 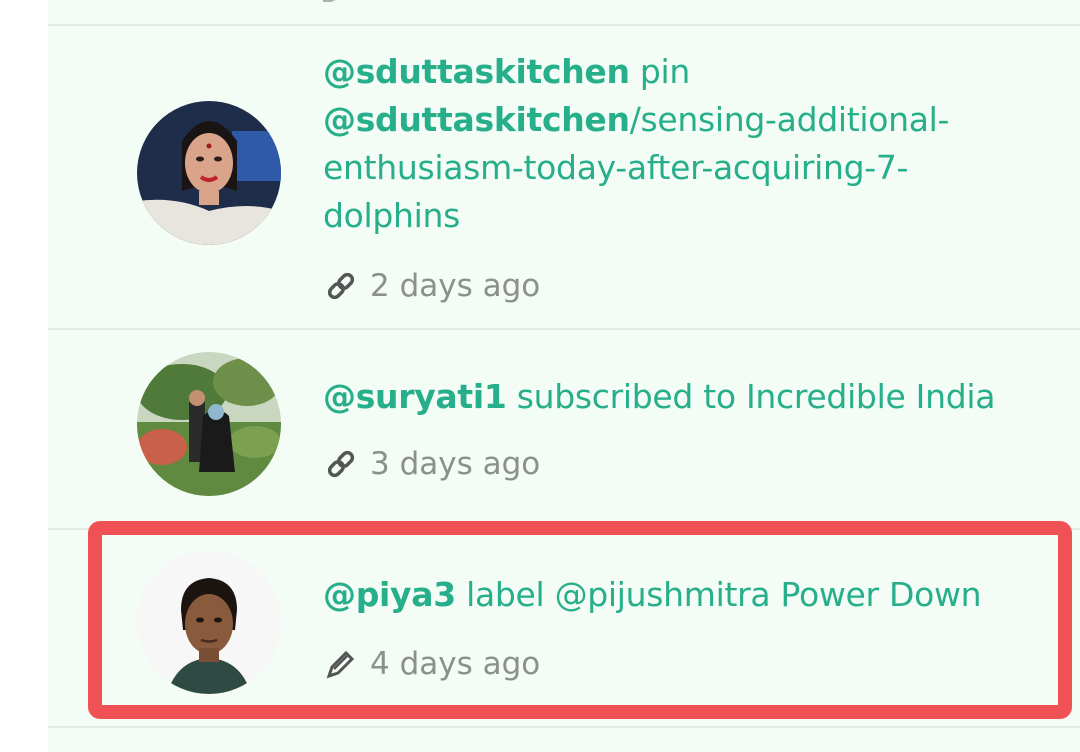 What do you see at coordinates (209, 424) in the screenshot?
I see `avatar-suryati1` at bounding box center [209, 424].